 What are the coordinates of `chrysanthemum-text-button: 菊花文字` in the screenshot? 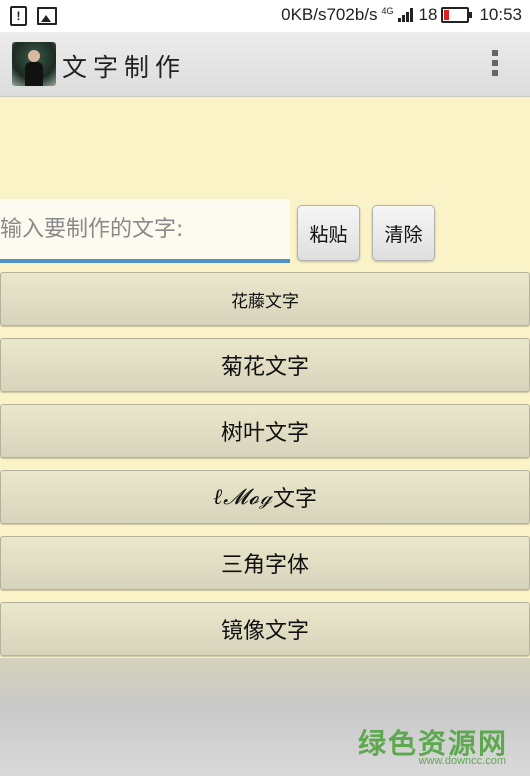 It's located at (265, 365).